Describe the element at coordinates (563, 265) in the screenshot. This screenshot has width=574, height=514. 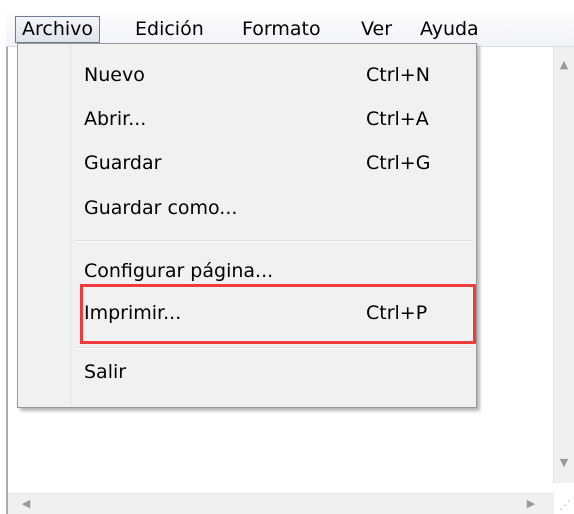
I see `vertical-scrollbar: ▲ ▼` at that location.